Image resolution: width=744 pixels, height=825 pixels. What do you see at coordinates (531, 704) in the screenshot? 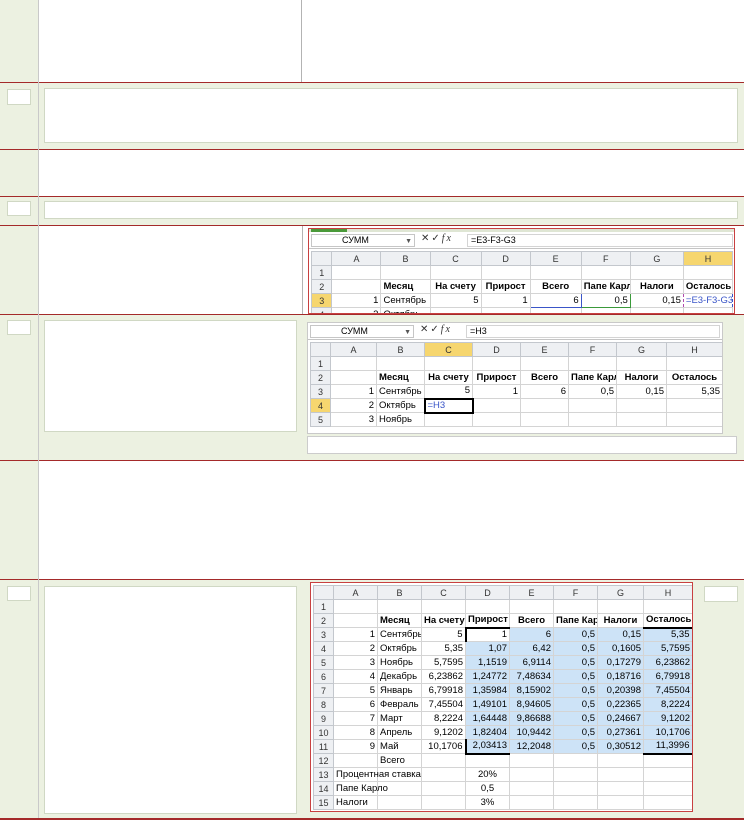
I see `cell: 8,94605` at bounding box center [531, 704].